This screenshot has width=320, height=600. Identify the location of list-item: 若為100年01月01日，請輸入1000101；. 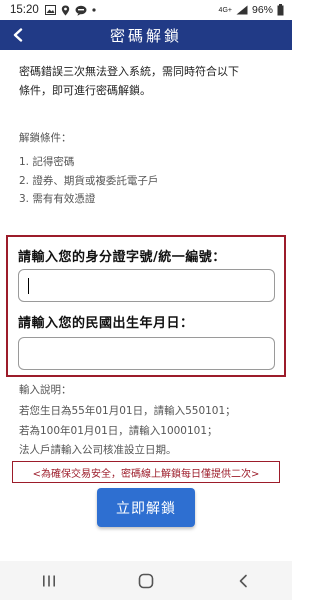
(118, 430).